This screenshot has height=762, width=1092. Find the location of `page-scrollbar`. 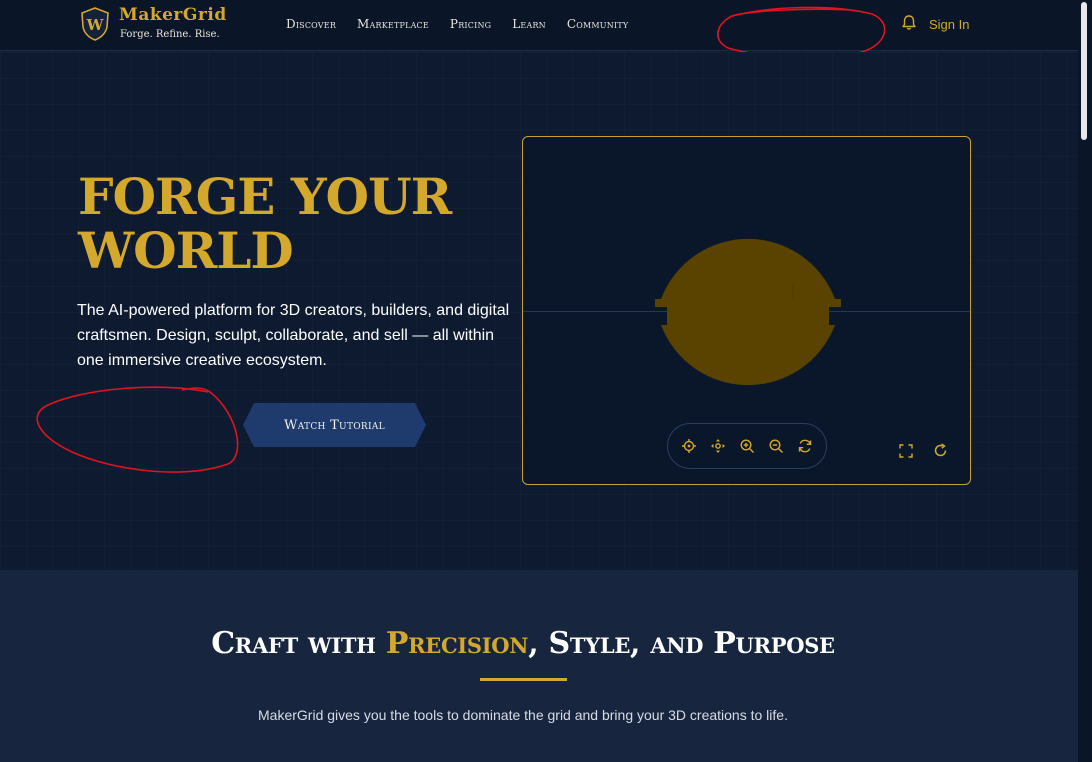

page-scrollbar is located at coordinates (1085, 381).